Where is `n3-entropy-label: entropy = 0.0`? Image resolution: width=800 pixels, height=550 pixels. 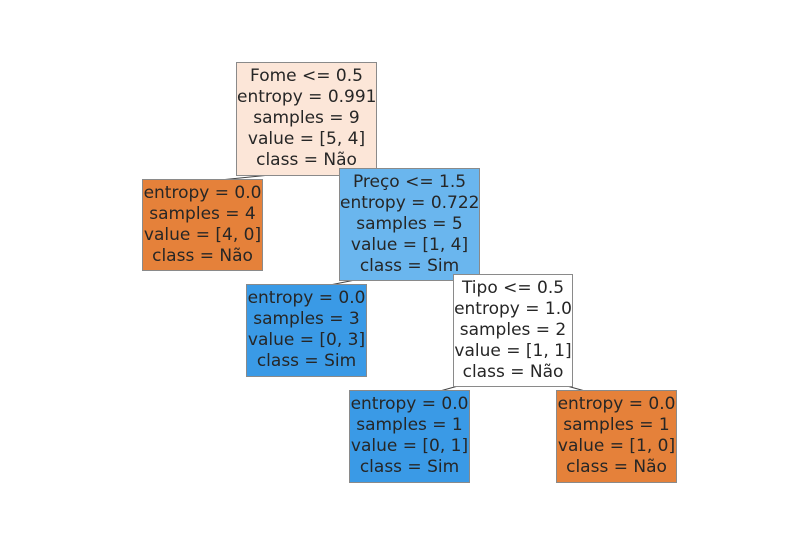 n3-entropy-label: entropy = 0.0 is located at coordinates (306, 298).